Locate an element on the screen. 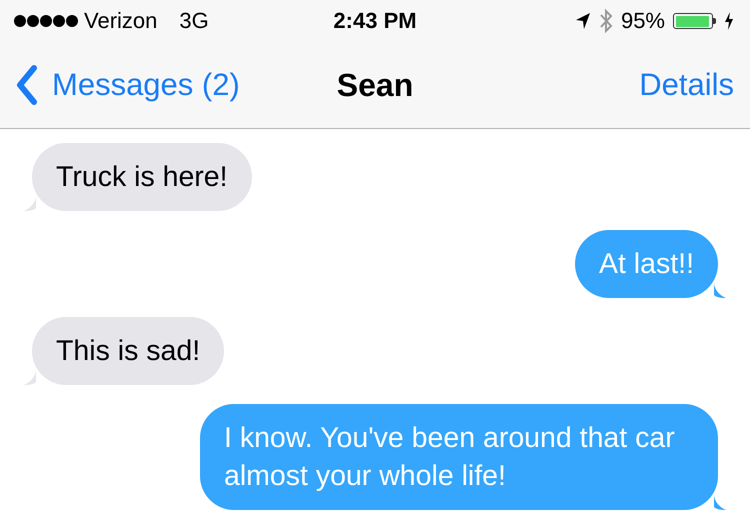 The height and width of the screenshot is (531, 750). bluetooth-icon is located at coordinates (605, 21).